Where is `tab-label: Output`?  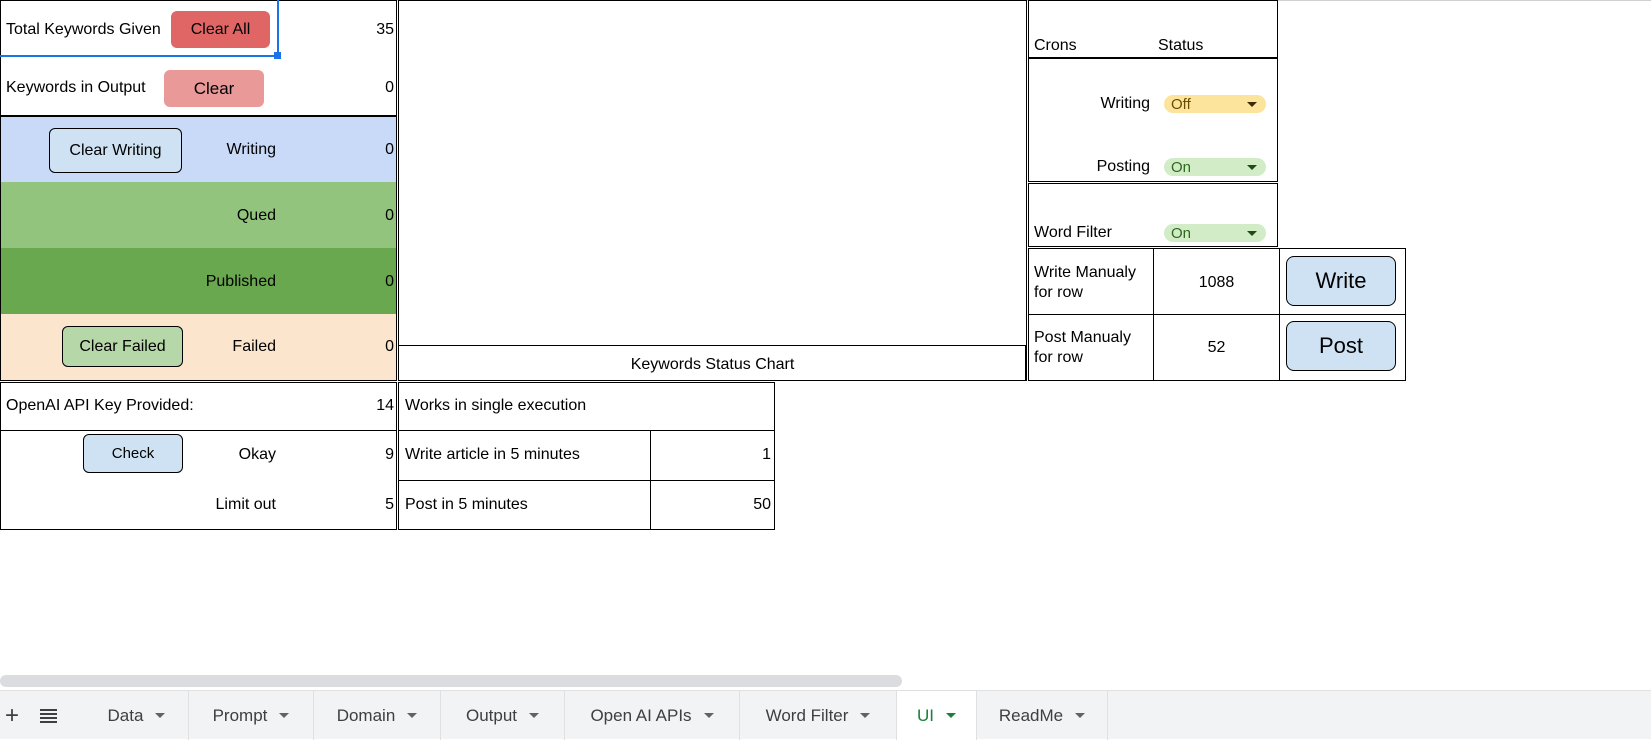 tab-label: Output is located at coordinates (491, 715).